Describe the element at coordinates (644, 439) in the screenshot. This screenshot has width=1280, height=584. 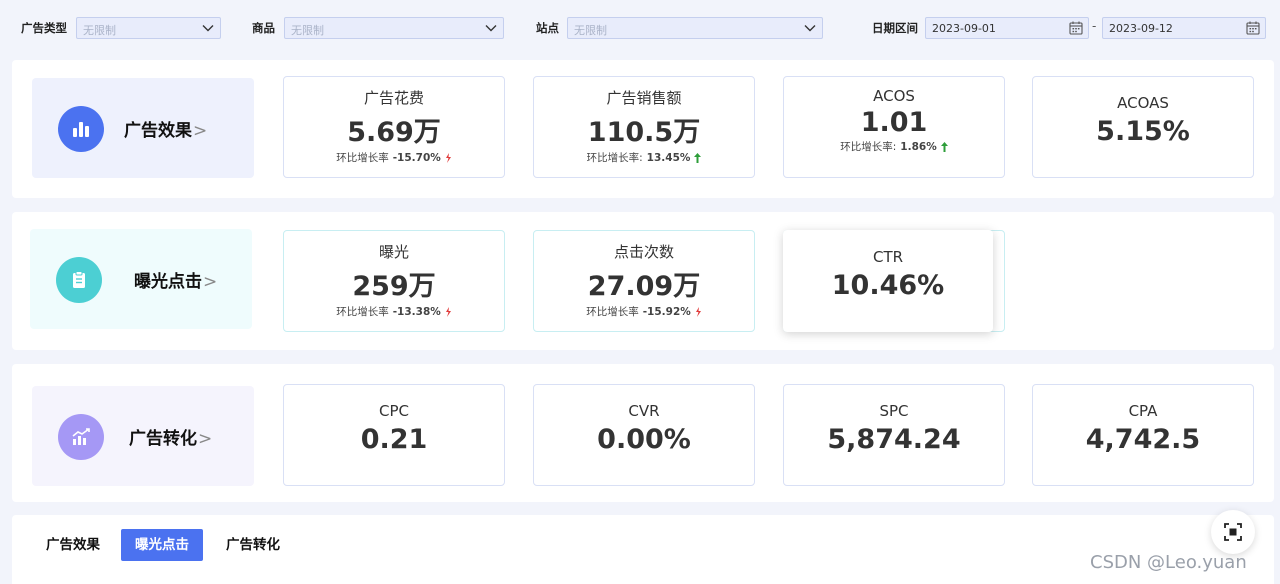
I see `metric-value: 0.00%` at that location.